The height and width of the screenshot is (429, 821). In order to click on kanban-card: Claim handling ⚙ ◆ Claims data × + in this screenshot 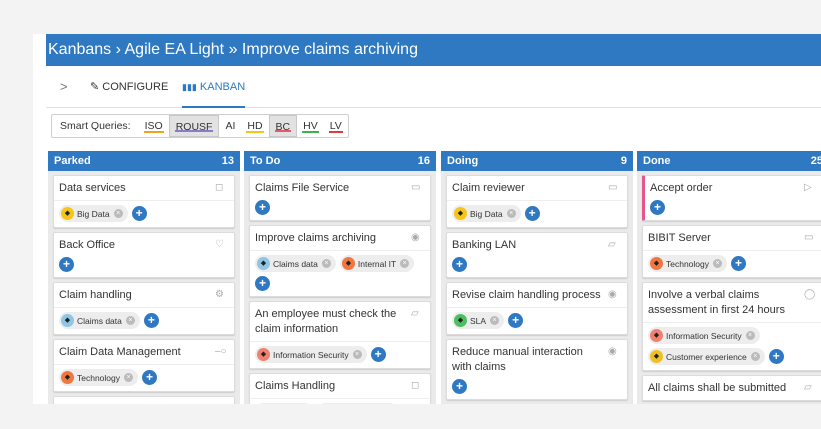, I will do `click(144, 308)`.